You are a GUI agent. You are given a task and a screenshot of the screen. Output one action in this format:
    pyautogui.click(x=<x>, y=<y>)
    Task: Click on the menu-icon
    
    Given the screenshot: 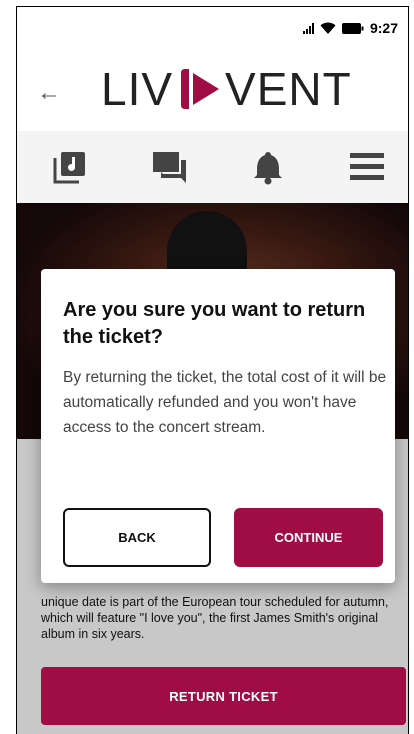 What is the action you would take?
    pyautogui.click(x=367, y=167)
    